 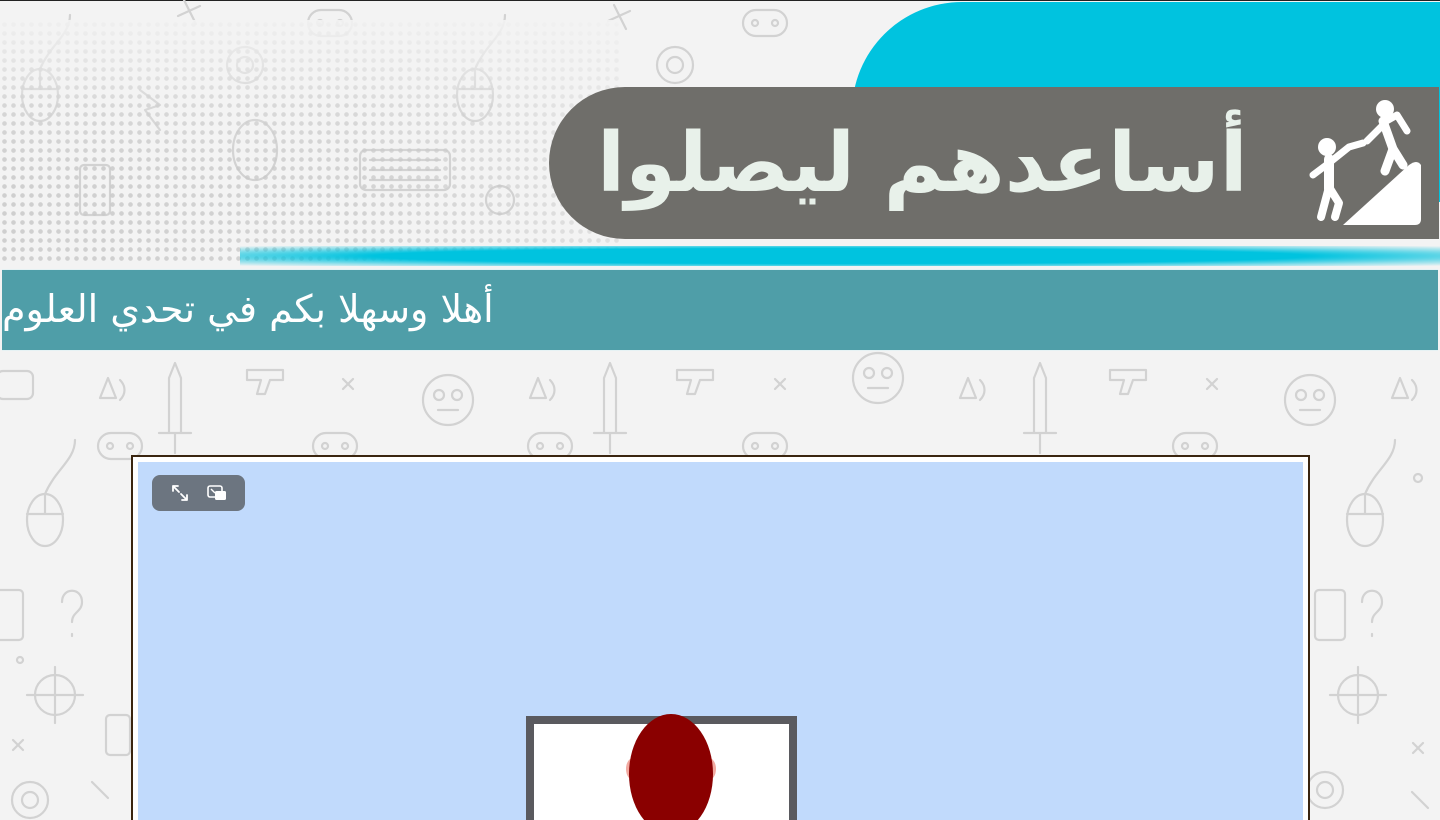 I want to click on picture-in-picture-button, so click(x=217, y=493).